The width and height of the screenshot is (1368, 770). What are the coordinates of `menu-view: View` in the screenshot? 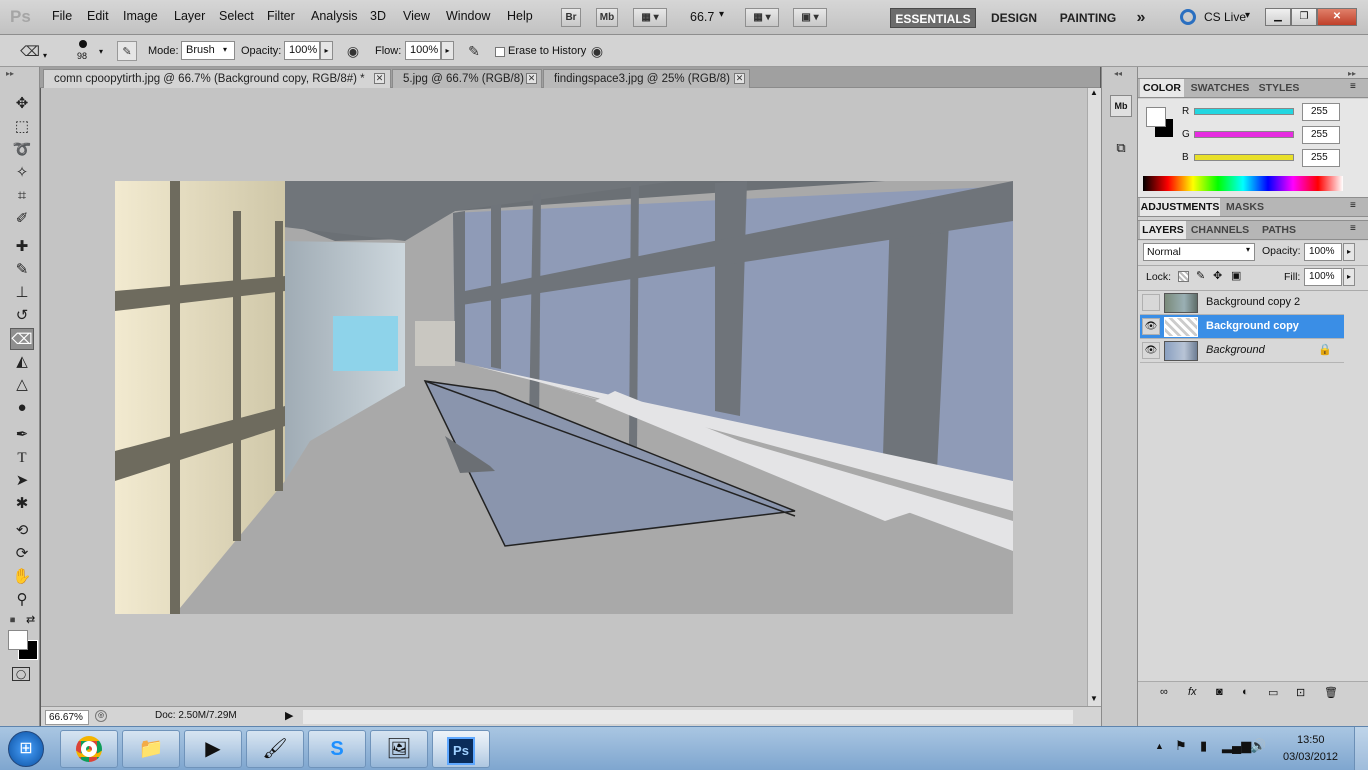 It's located at (416, 16).